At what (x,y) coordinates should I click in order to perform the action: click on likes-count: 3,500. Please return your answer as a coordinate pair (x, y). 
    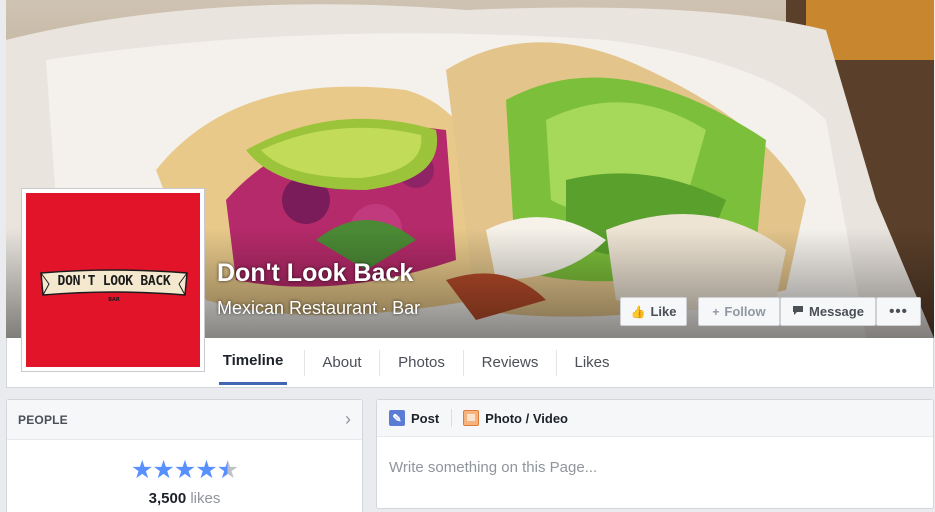
    Looking at the image, I should click on (167, 498).